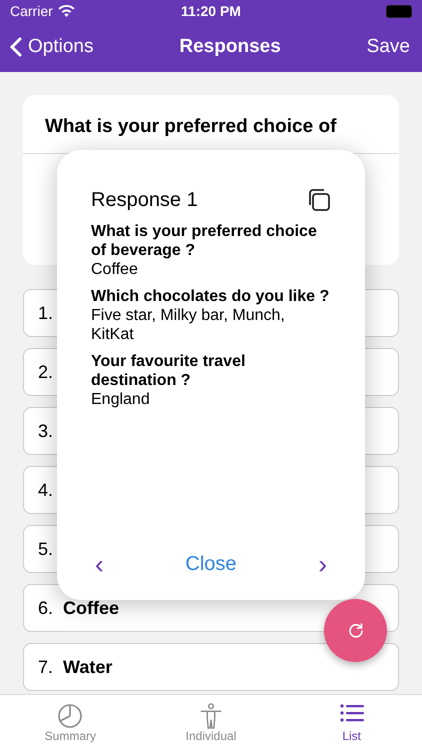 This screenshot has height=750, width=422. I want to click on question-title: What is your preferred choice of, so click(191, 127).